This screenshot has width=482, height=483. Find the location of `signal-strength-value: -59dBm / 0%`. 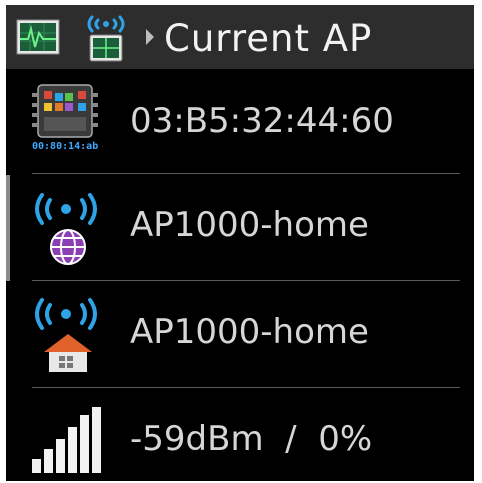

signal-strength-value: -59dBm / 0% is located at coordinates (251, 439).